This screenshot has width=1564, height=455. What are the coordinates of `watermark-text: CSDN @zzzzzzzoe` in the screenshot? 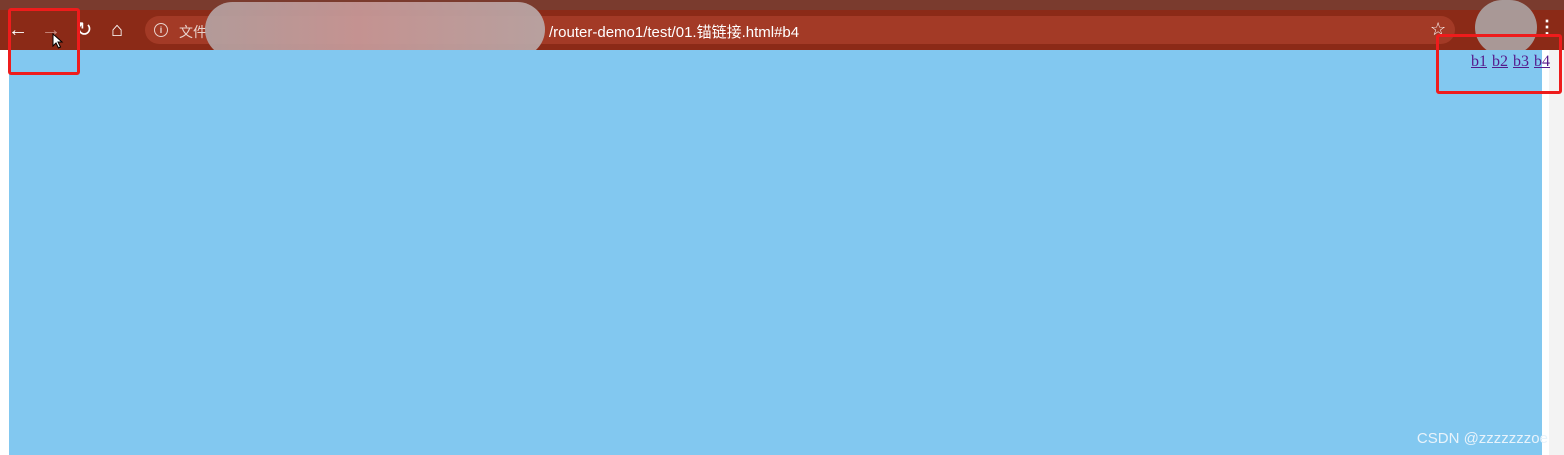 It's located at (1482, 438).